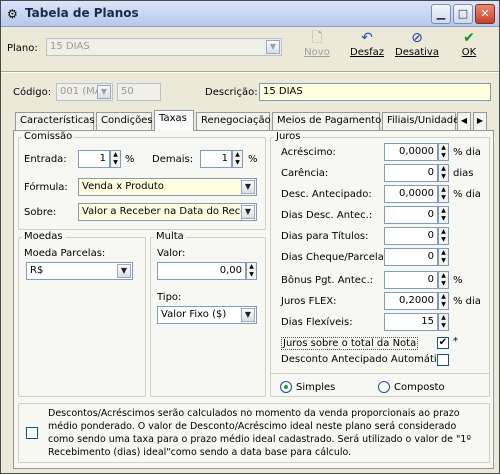  Describe the element at coordinates (411, 236) in the screenshot. I see `dias-titulos-field: 0` at that location.